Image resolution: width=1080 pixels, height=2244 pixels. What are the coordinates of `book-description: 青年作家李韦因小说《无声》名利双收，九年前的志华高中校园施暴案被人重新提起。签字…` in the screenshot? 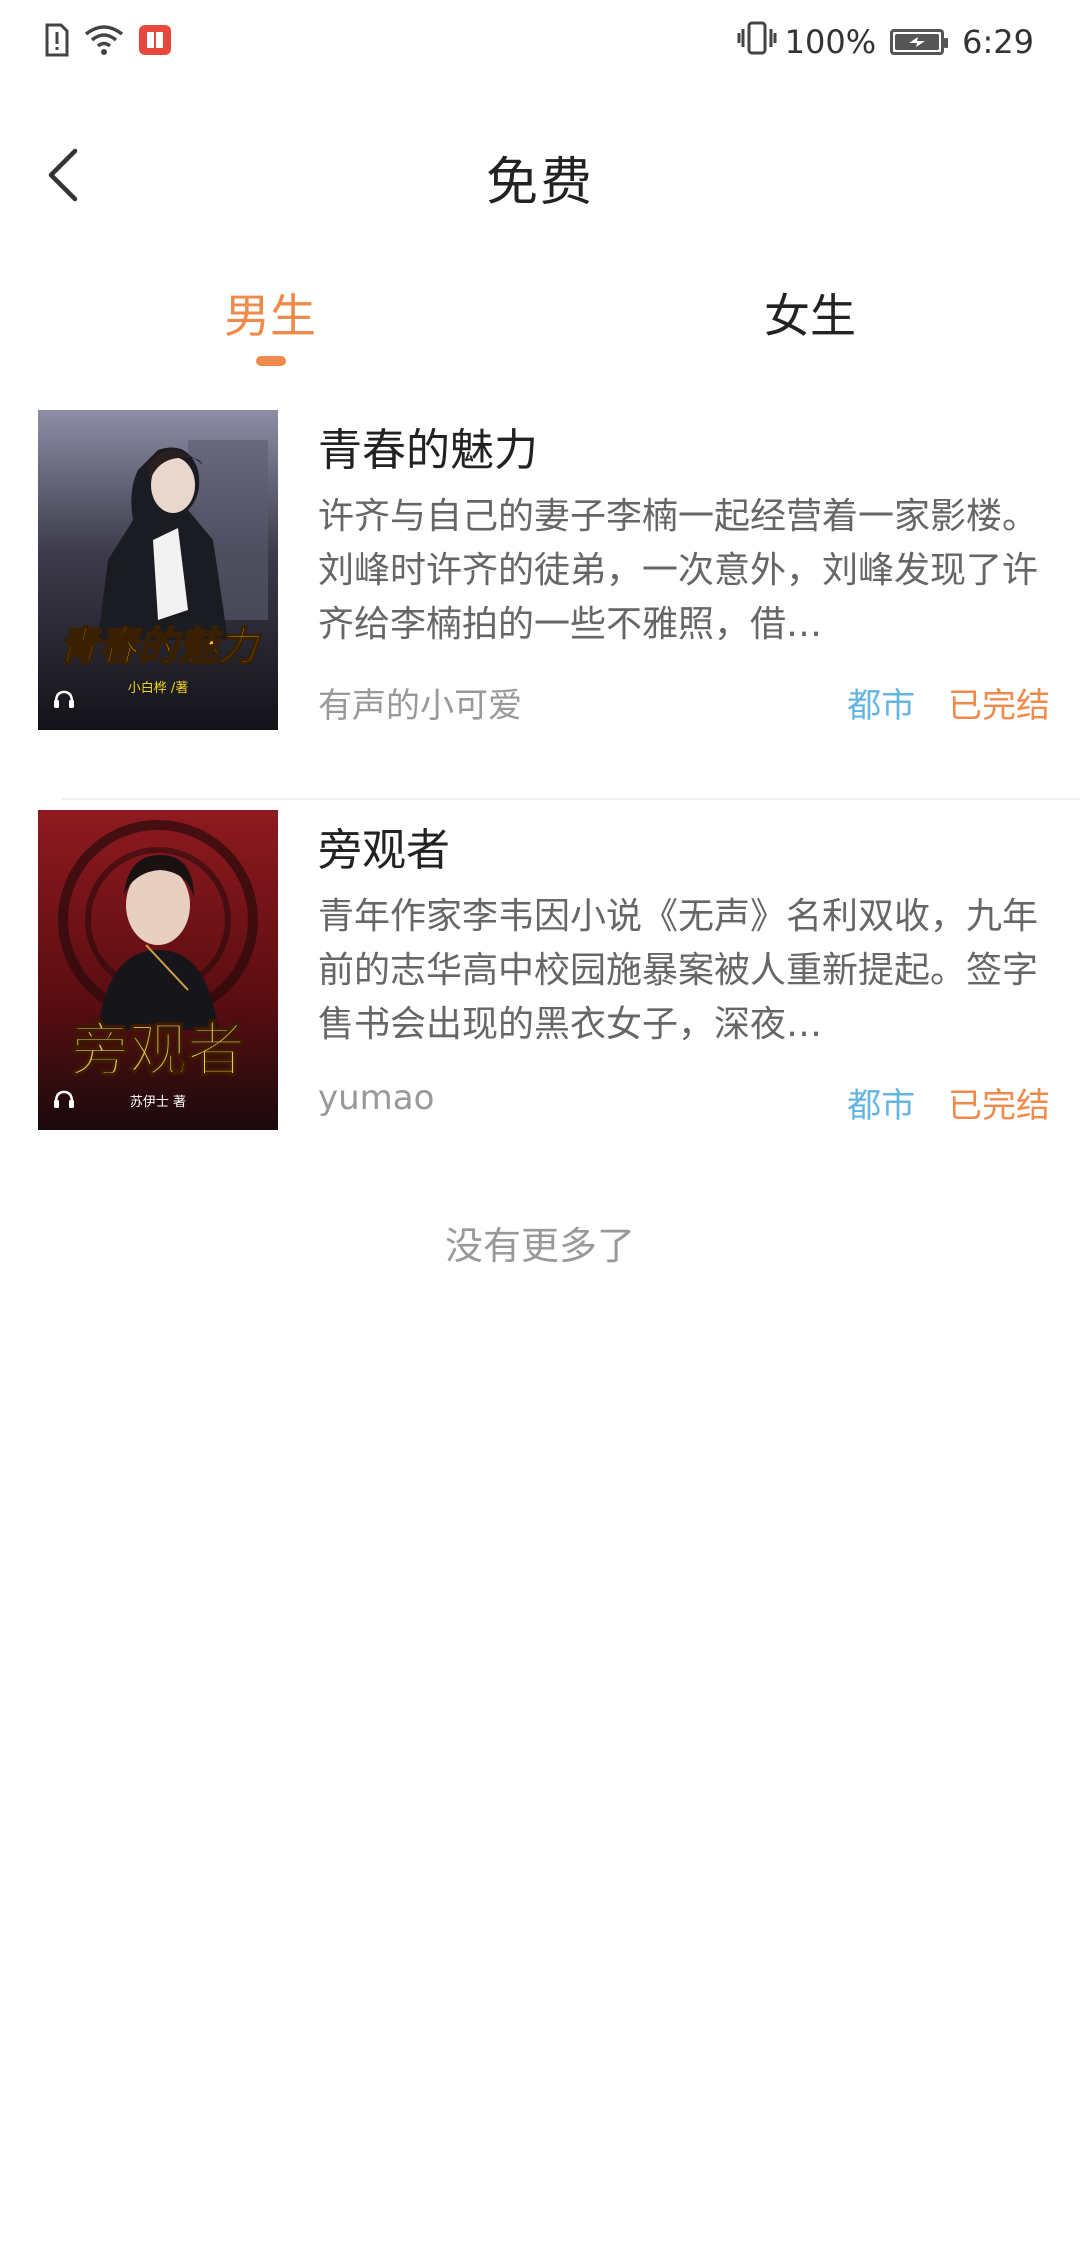 It's located at (678, 970).